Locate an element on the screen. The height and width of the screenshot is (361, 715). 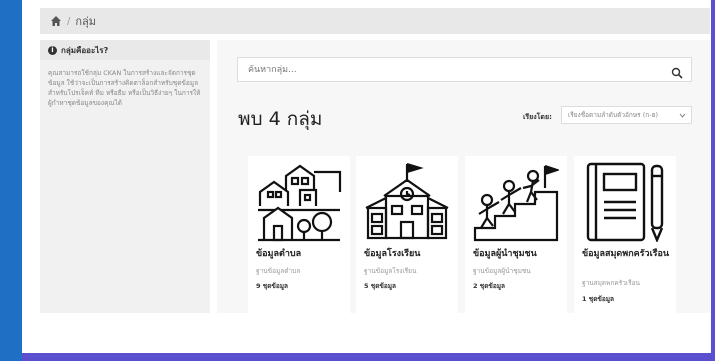
frame-bottom-border is located at coordinates (368, 357).